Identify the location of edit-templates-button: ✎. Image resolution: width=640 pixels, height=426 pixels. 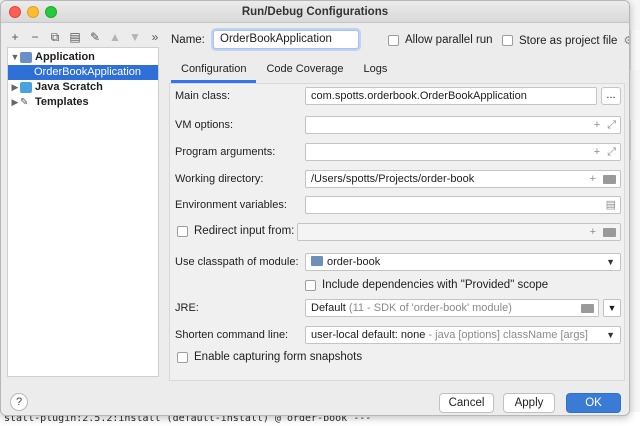
(95, 37).